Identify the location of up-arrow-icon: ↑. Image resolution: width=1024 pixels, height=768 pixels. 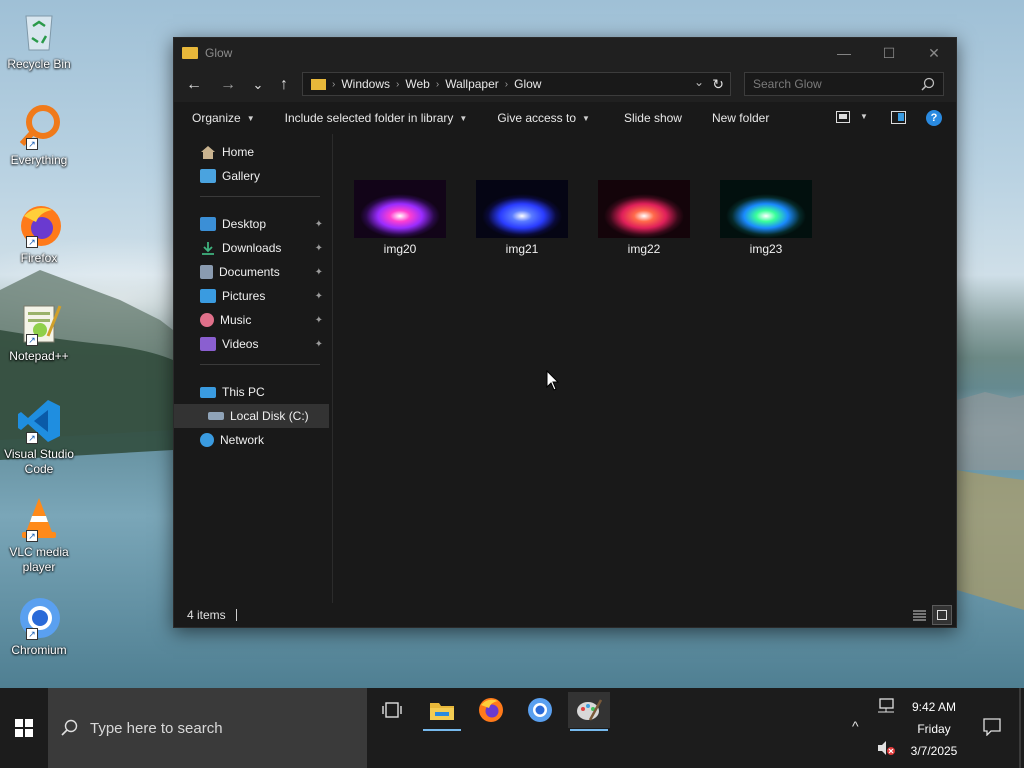
(284, 85).